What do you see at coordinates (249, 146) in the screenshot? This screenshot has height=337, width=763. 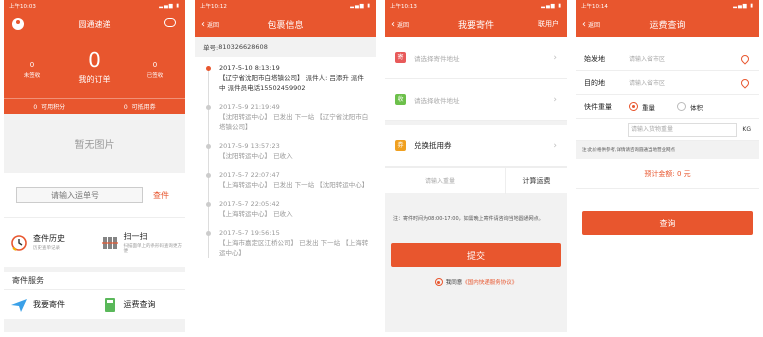 I see `event-time: 2017-5-9 13:57:23` at bounding box center [249, 146].